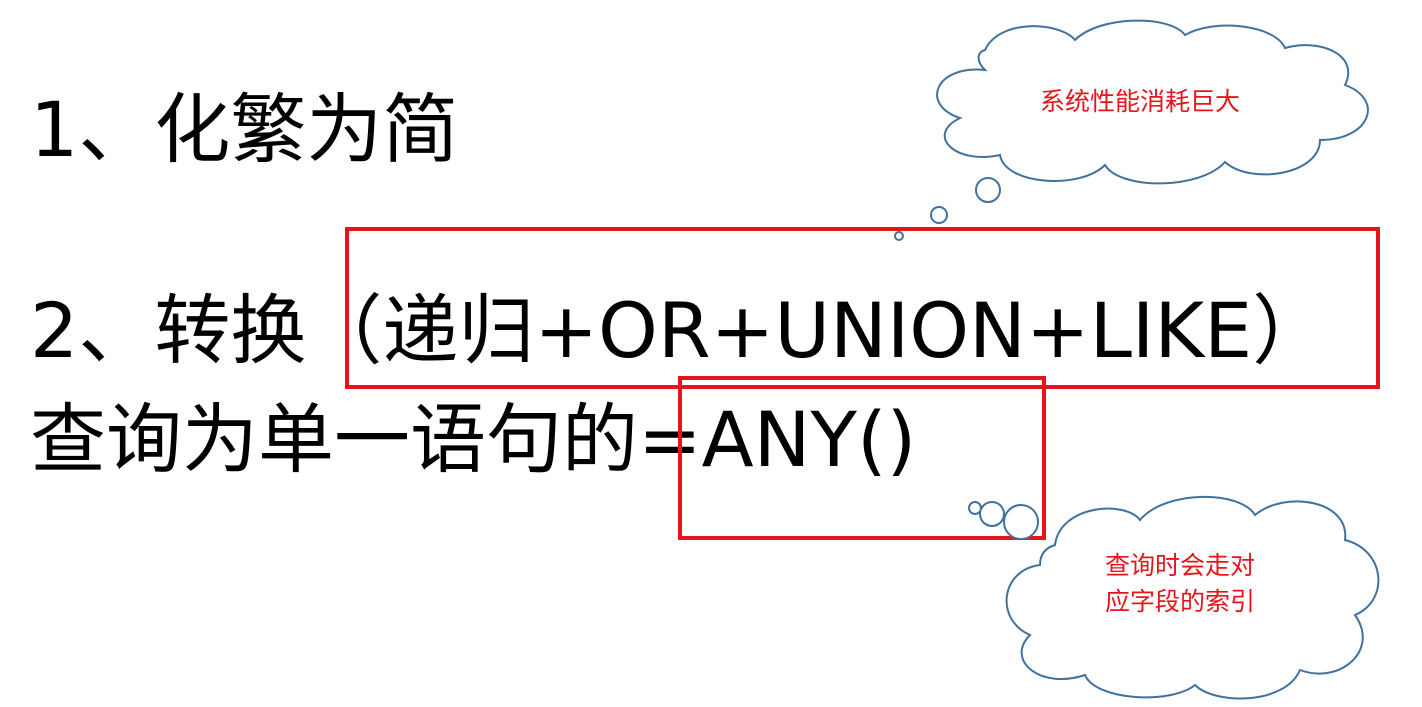  I want to click on callout-text-performance-cost: 系统性能消耗巨大, so click(1139, 101).